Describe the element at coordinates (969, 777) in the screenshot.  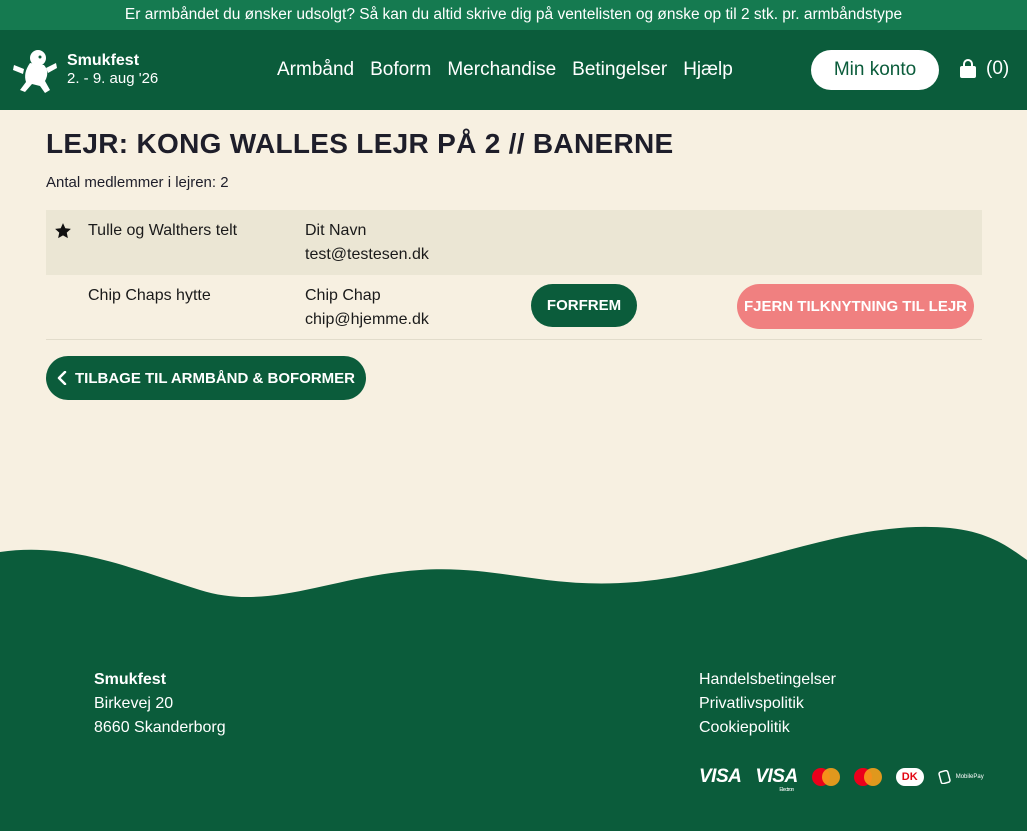
I see `mobilepay-label: MobilePay` at that location.